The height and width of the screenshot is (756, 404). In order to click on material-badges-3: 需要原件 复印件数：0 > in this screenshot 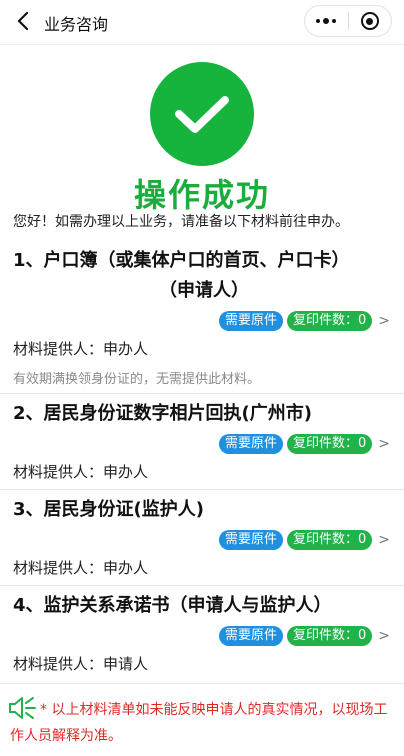, I will do `click(304, 540)`.